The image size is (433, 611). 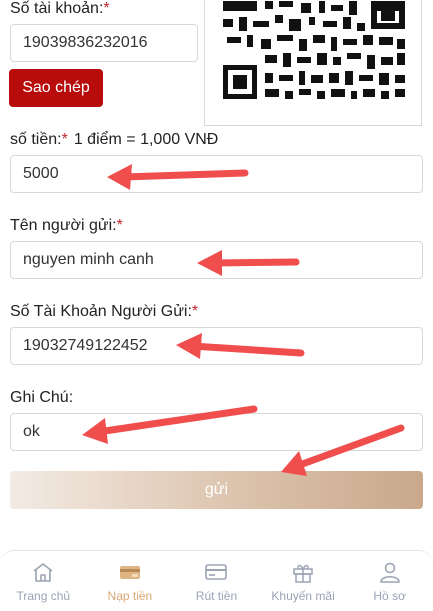 I want to click on note-label: Ghi Chú:, so click(x=41, y=398).